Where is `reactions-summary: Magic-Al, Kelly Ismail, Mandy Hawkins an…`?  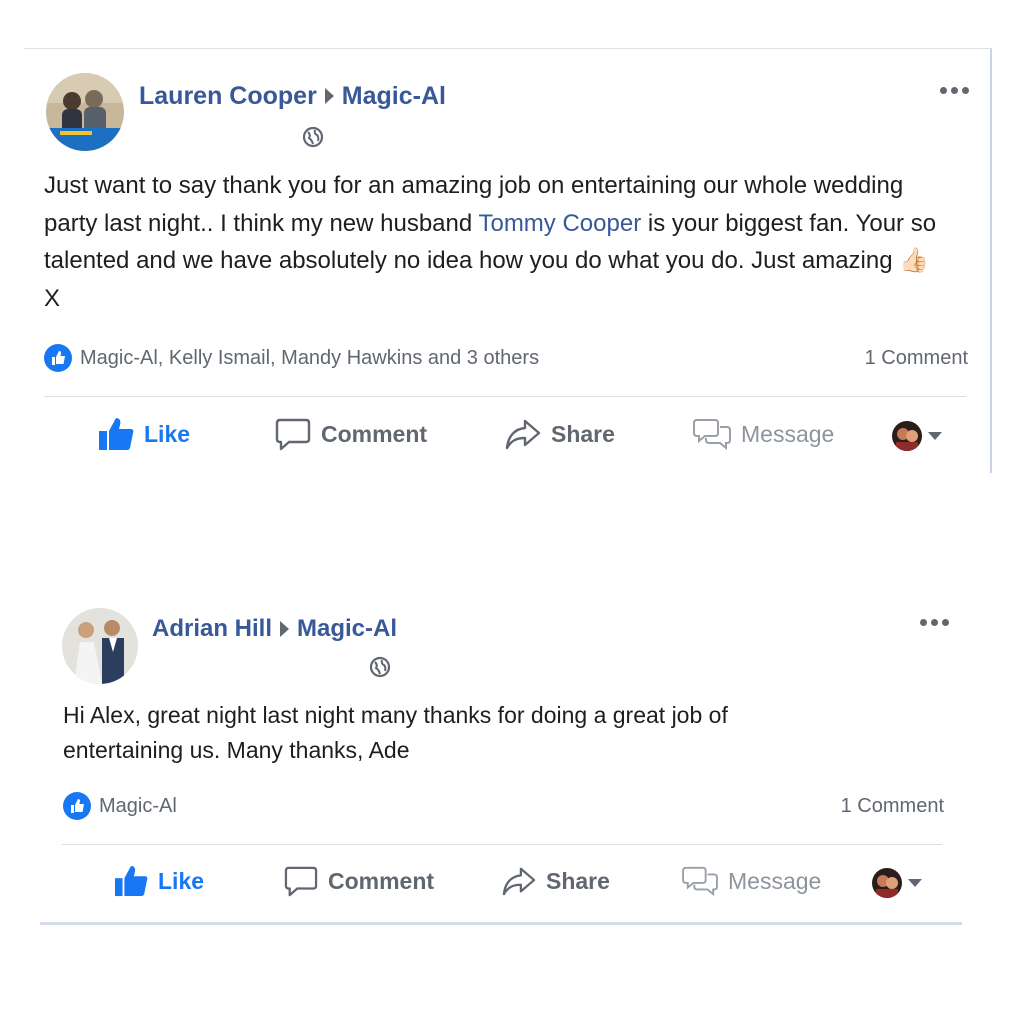 reactions-summary: Magic-Al, Kelly Ismail, Mandy Hawkins an… is located at coordinates (291, 358).